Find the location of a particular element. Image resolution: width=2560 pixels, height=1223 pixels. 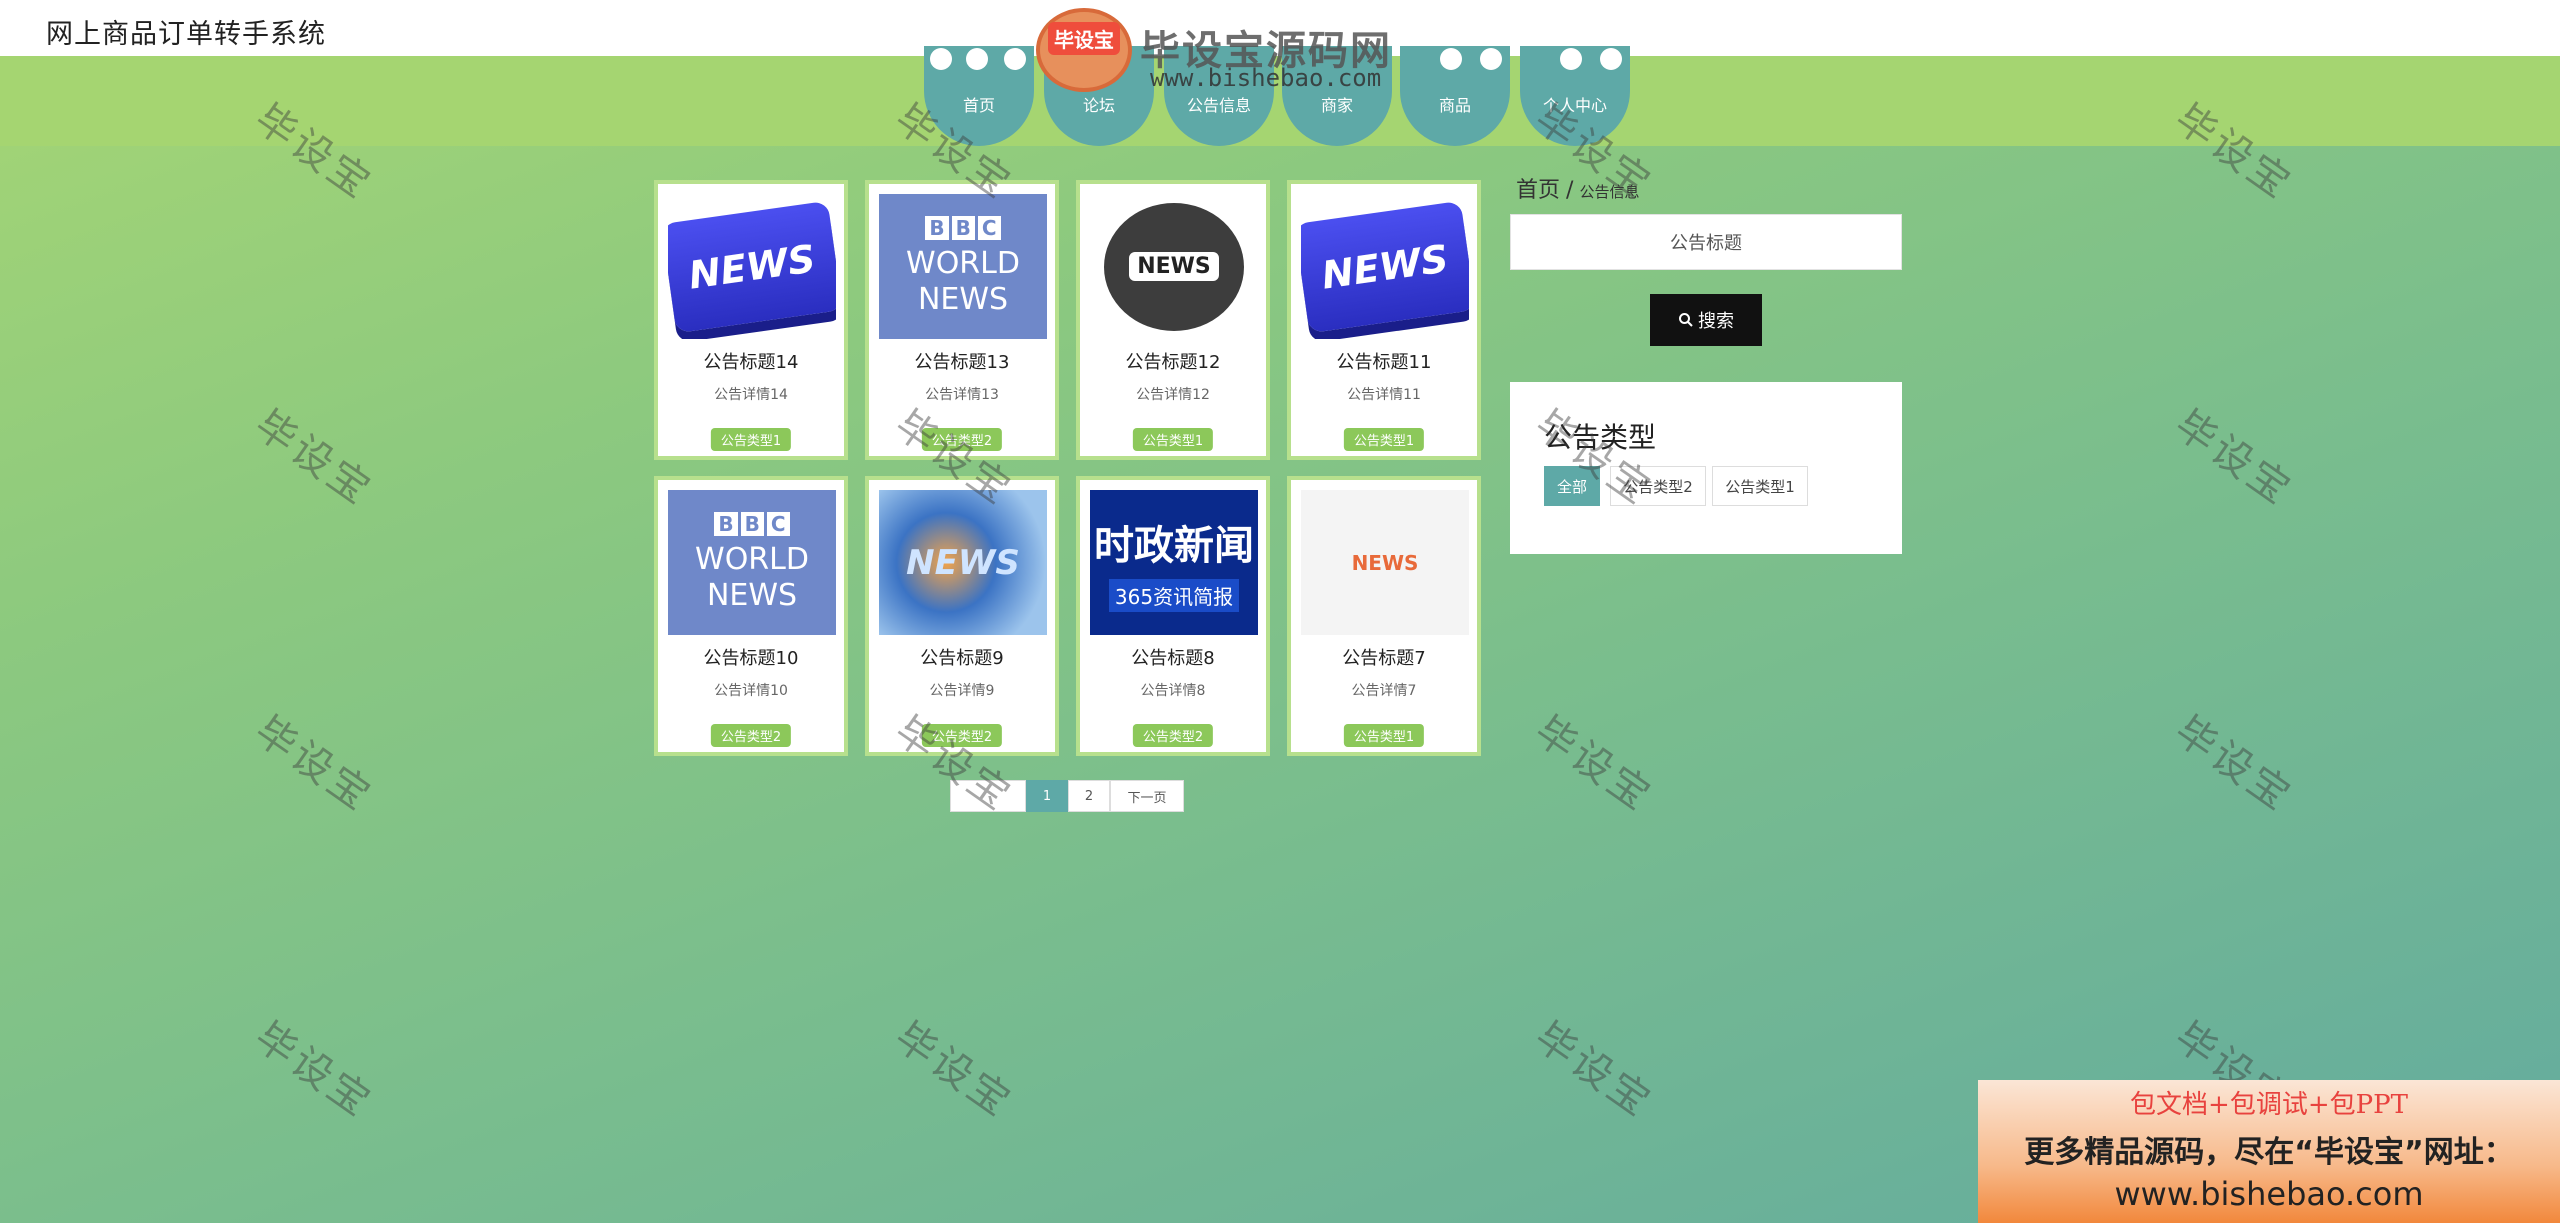

paper-news-label: NEWS is located at coordinates (1385, 562).